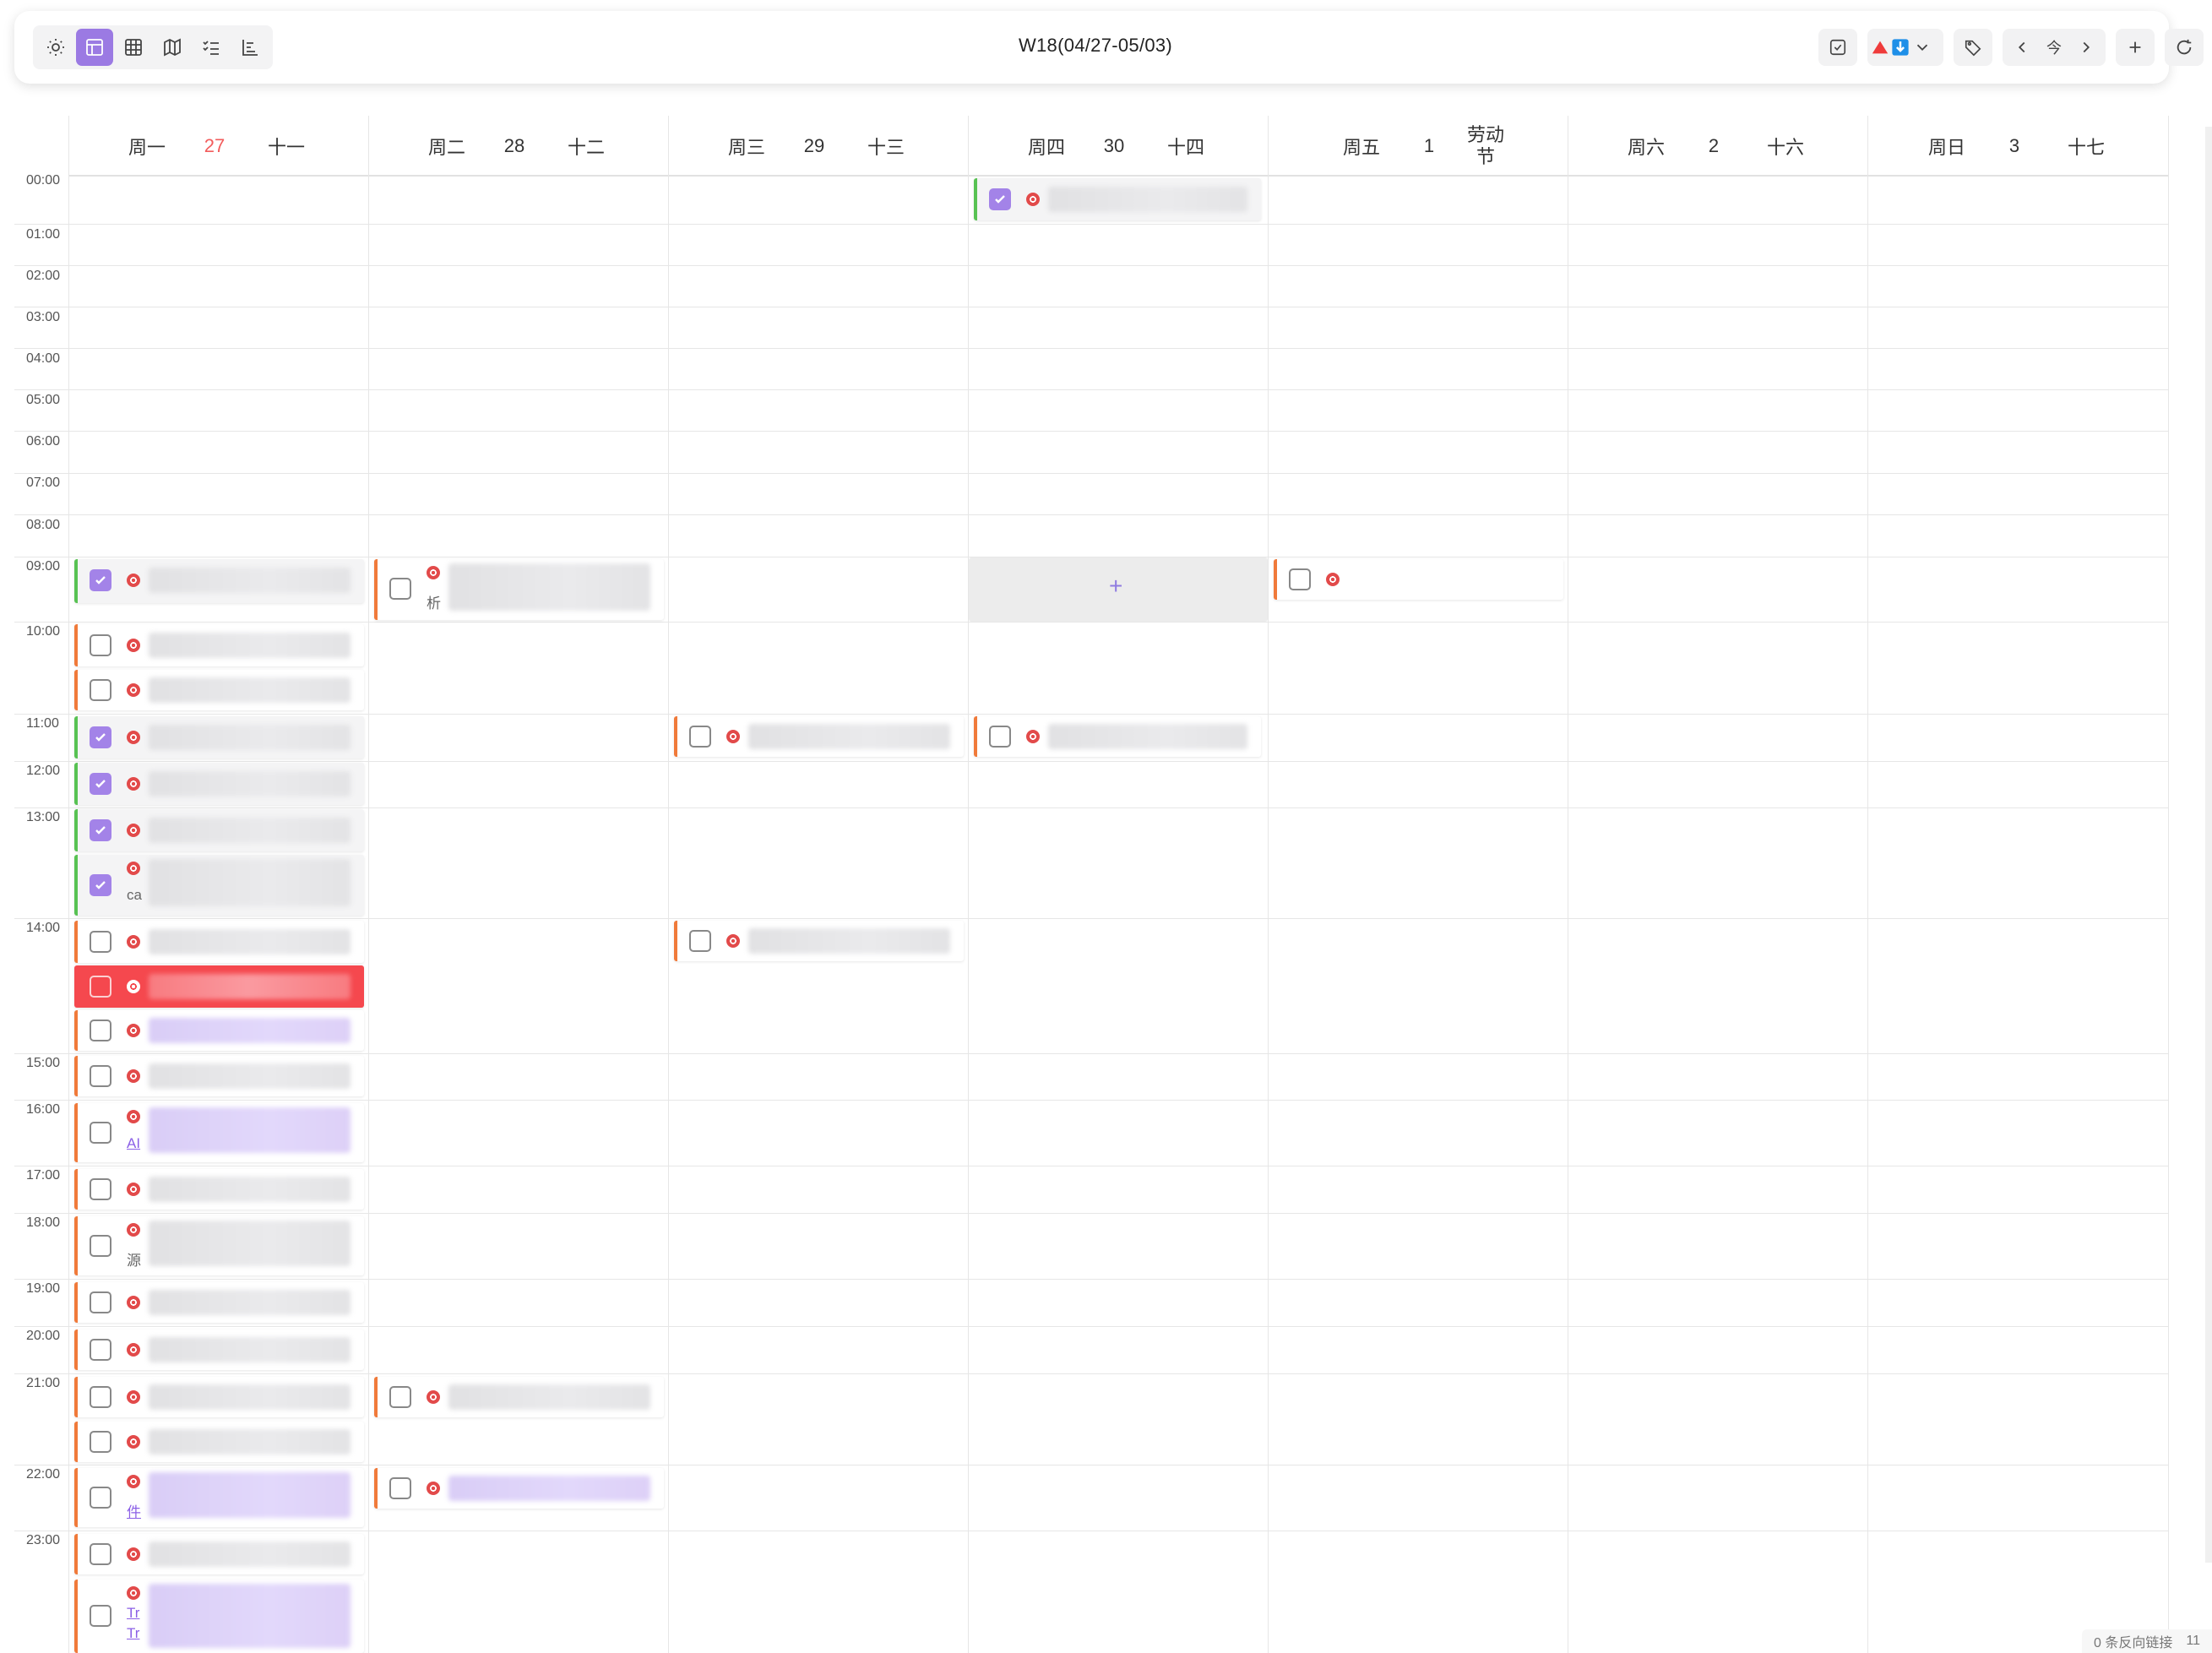  Describe the element at coordinates (55, 47) in the screenshot. I see `sun-icon` at that location.